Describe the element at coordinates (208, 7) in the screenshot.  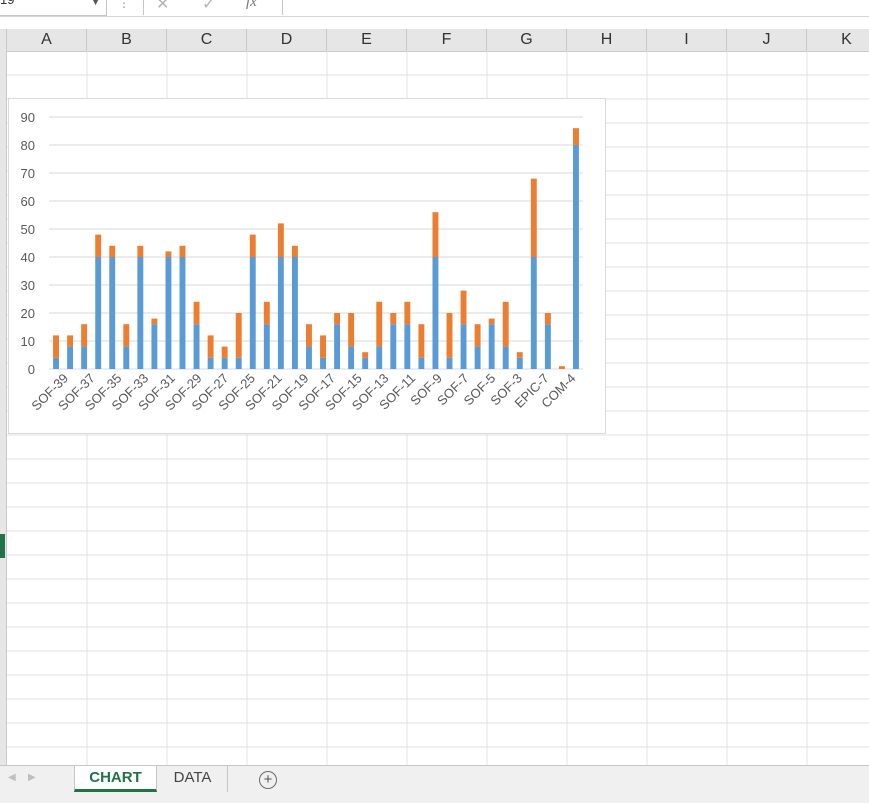
I see `checkmark-icon: ✓` at that location.